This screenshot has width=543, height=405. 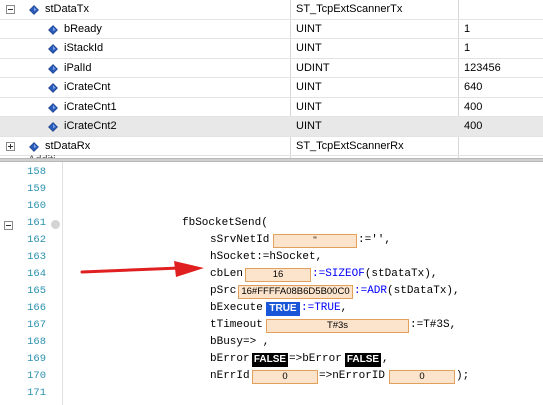 What do you see at coordinates (324, 308) in the screenshot?
I see `param-bexecute-assign: :=TRUE,` at bounding box center [324, 308].